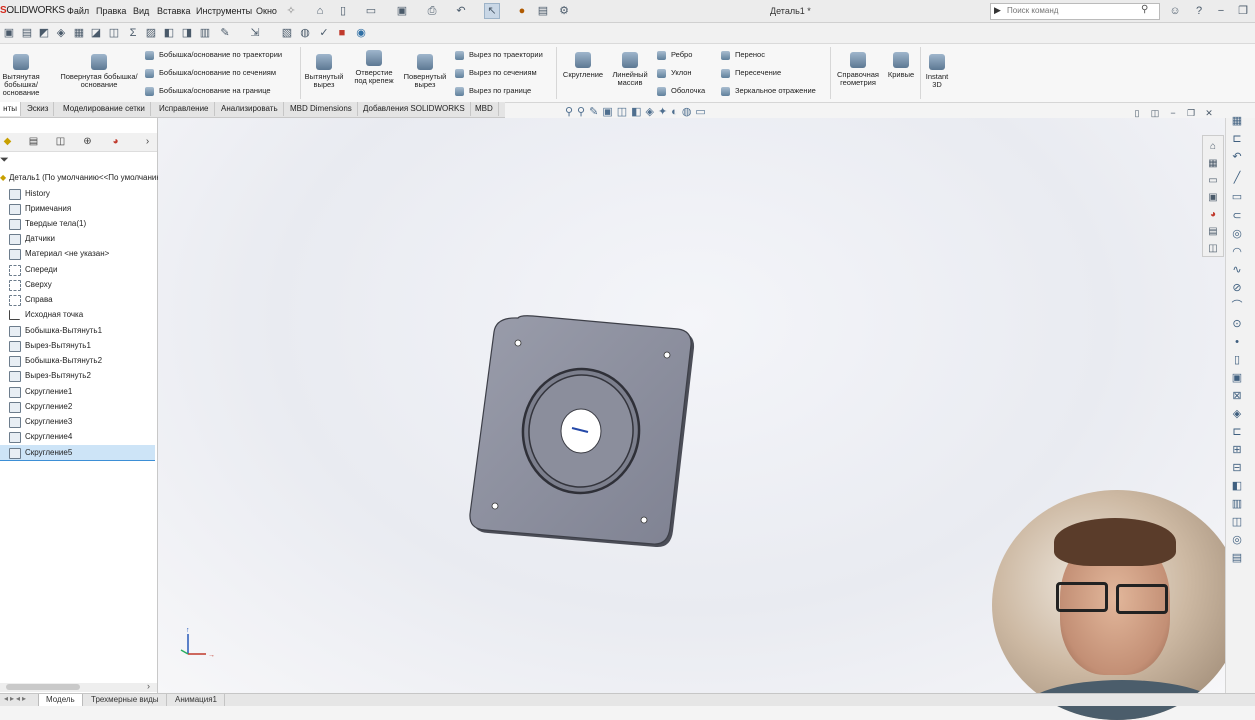 Image resolution: width=1255 pixels, height=720 pixels. I want to click on user-icon: ☺, so click(1175, 11).